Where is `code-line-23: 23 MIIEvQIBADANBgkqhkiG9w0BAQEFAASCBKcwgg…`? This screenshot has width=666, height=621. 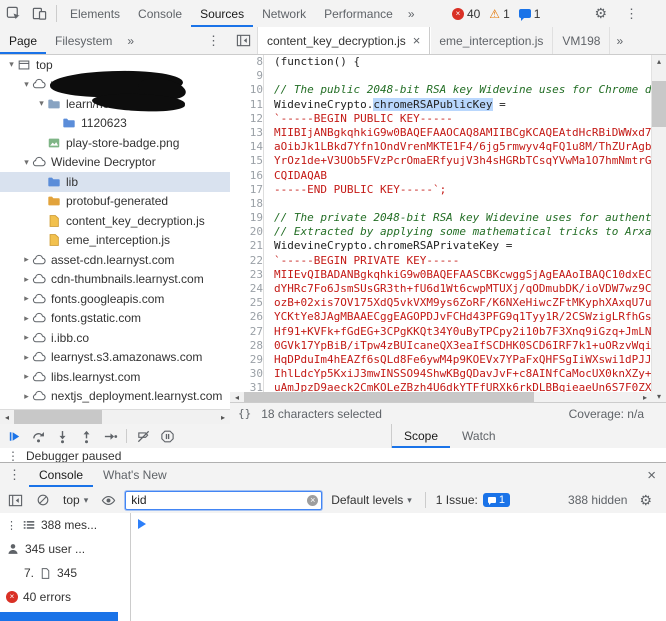
code-line-23: 23 MIIEvQIBADANBgkqhkiG9w0BAQEFAASCBKcwgg… is located at coordinates (441, 275).